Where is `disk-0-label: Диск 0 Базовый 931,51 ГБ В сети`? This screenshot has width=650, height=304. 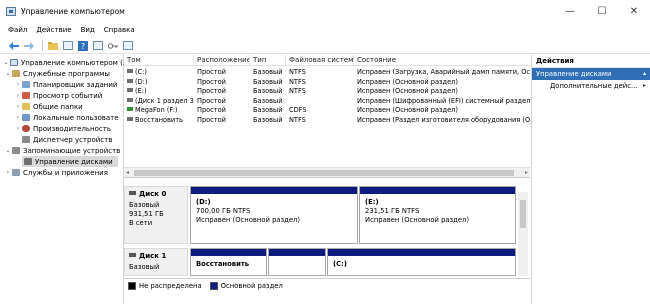 disk-0-label: Диск 0 Базовый 931,51 ГБ В сети is located at coordinates (156, 215).